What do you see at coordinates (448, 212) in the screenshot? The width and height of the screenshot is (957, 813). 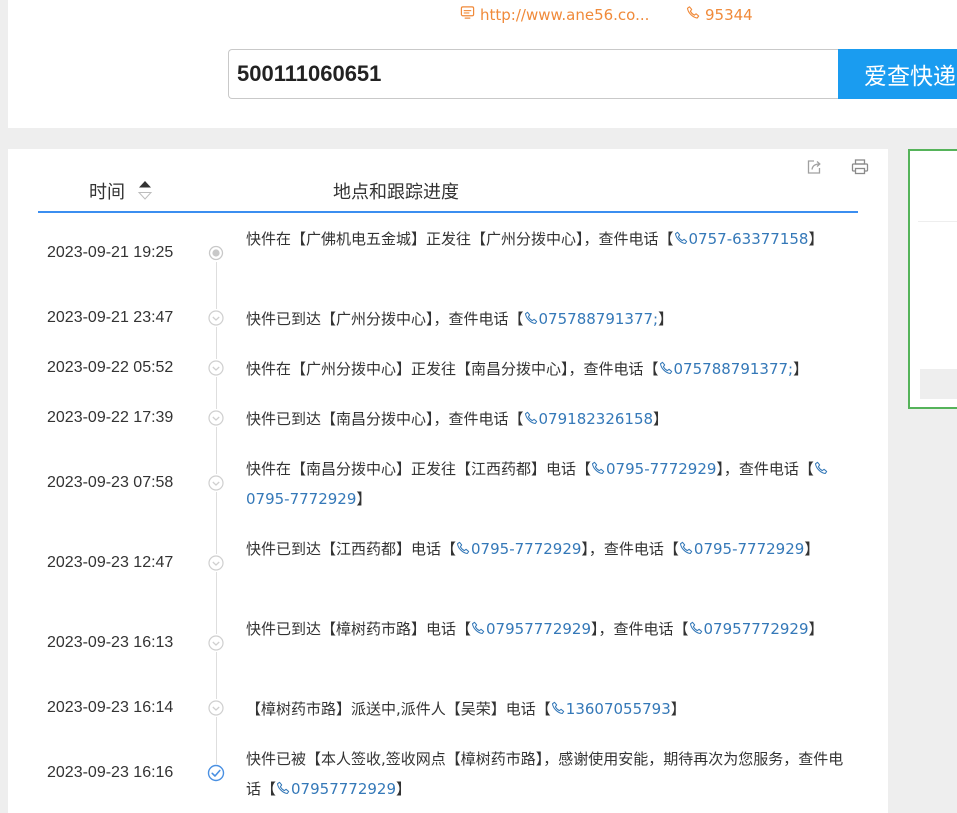 I see `header-divider` at bounding box center [448, 212].